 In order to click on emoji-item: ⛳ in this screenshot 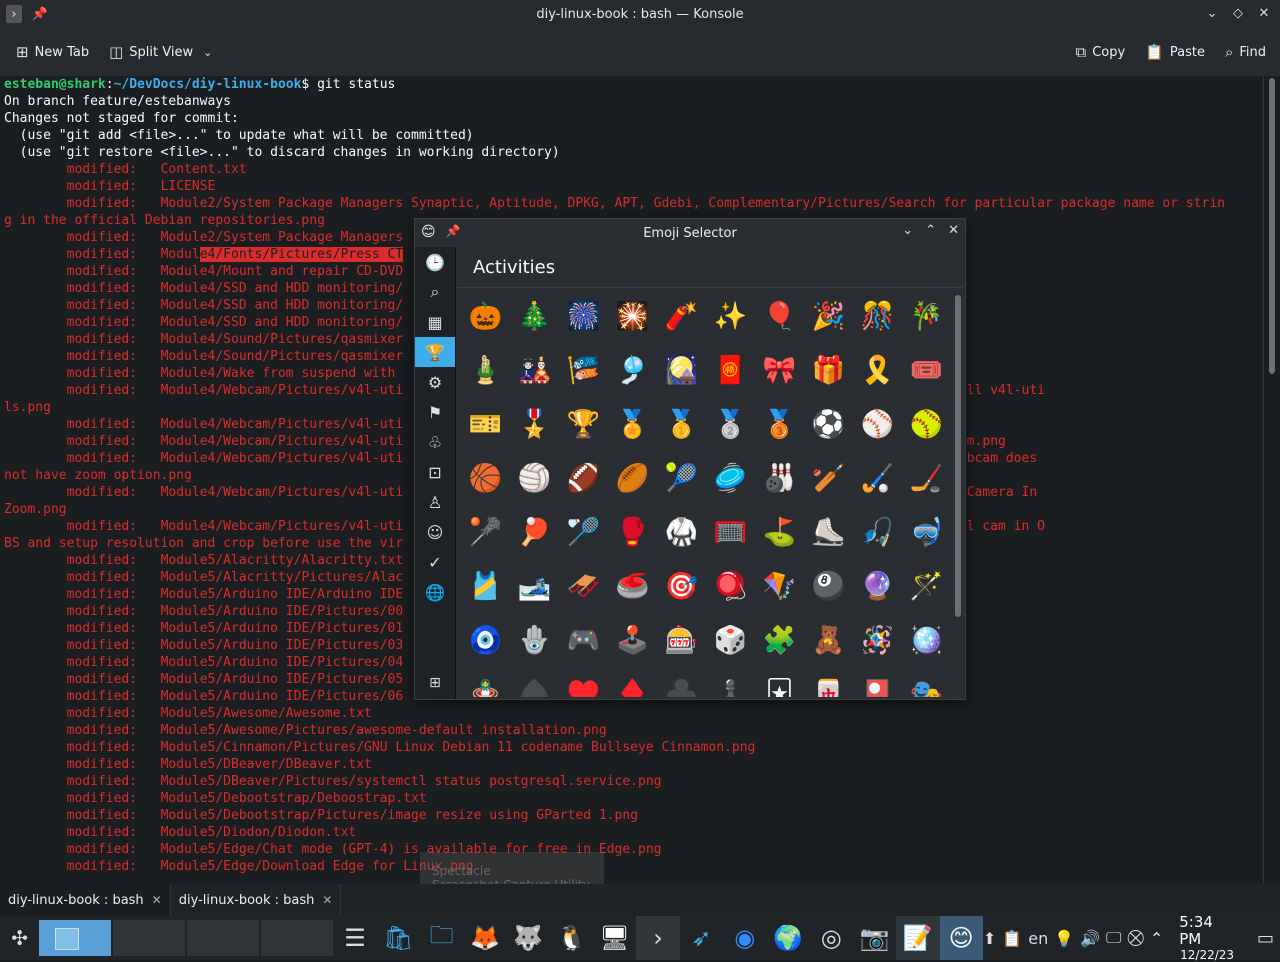, I will do `click(779, 532)`.